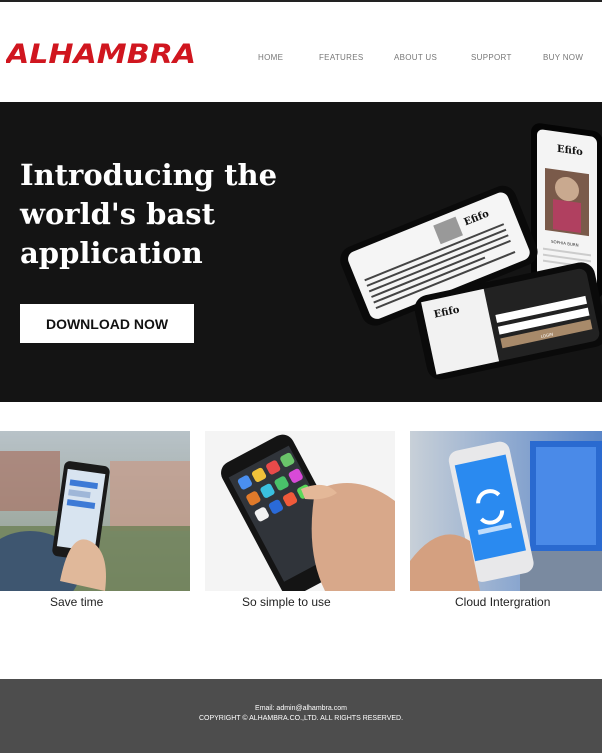 This screenshot has height=753, width=602. Describe the element at coordinates (111, 253) in the screenshot. I see `hero-title-line-3: application` at that location.